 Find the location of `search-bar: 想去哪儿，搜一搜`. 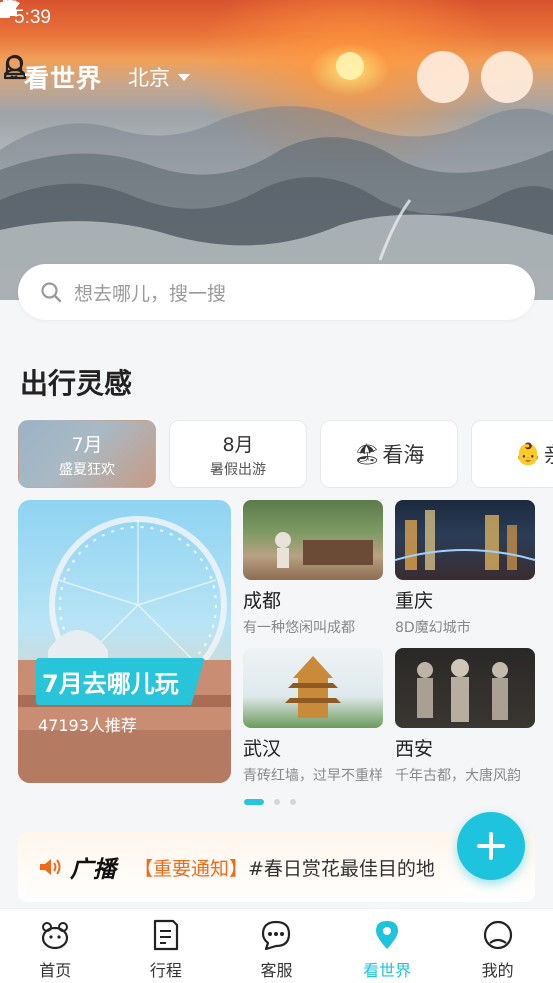

search-bar: 想去哪儿，搜一搜 is located at coordinates (276, 292).